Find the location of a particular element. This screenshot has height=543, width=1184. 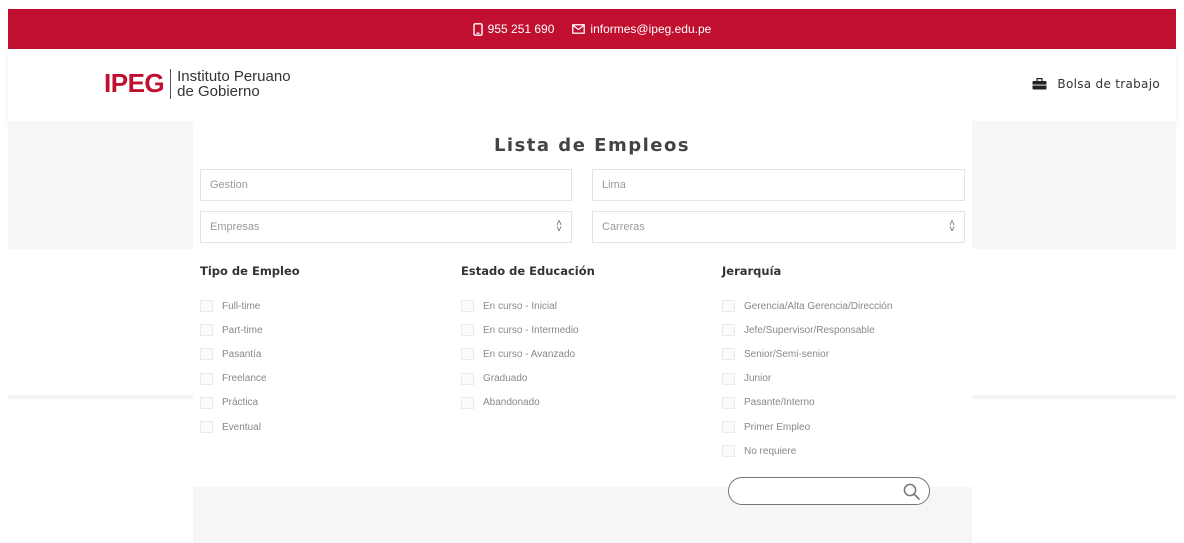

option-label: Part-time is located at coordinates (242, 330).